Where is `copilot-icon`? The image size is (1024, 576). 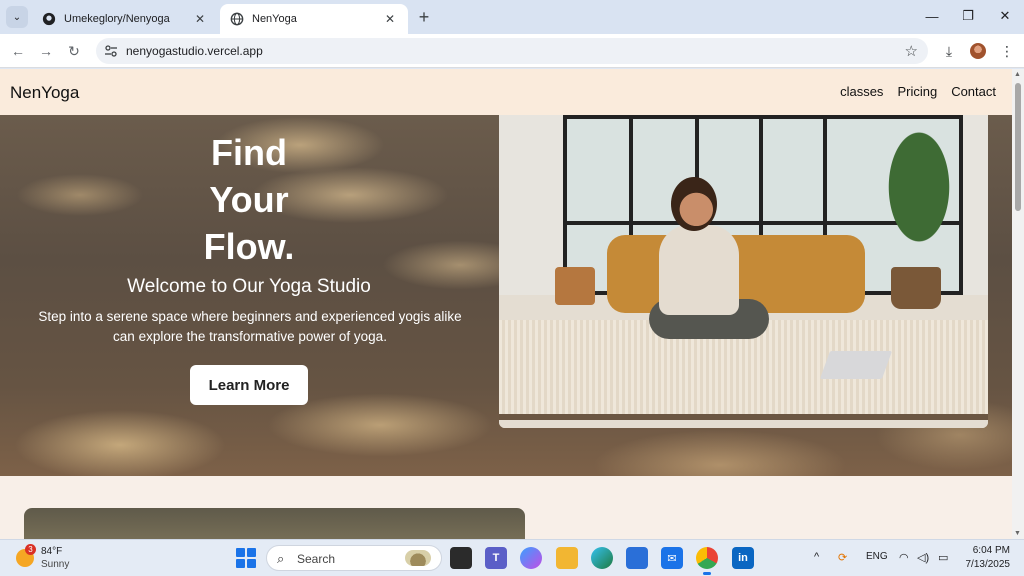
copilot-icon is located at coordinates (531, 558).